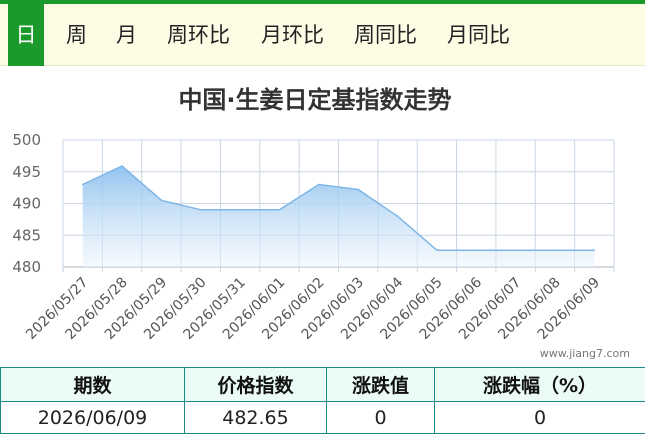 This screenshot has width=645, height=440. Describe the element at coordinates (255, 417) in the screenshot. I see `cell-price-index: 482.65` at that location.